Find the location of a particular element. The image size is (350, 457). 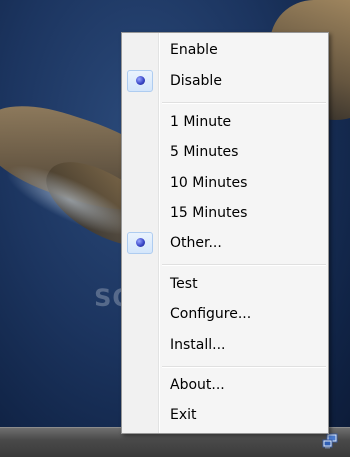

menu-item-label: 5 Minutes is located at coordinates (204, 152).